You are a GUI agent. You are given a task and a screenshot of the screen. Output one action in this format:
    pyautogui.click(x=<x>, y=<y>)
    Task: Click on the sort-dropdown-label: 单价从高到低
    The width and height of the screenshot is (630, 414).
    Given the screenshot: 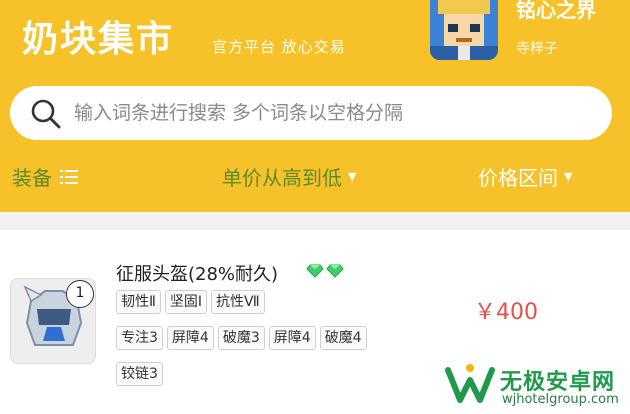 What is the action you would take?
    pyautogui.click(x=282, y=178)
    